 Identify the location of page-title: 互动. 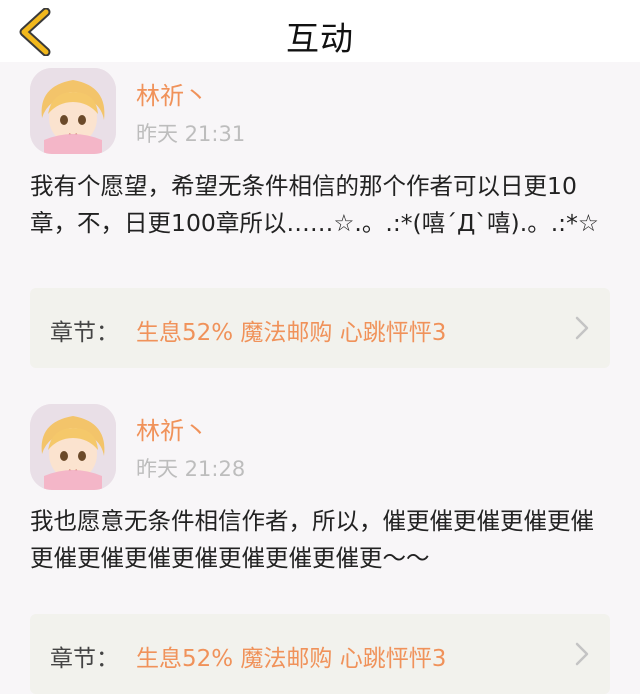
(320, 38).